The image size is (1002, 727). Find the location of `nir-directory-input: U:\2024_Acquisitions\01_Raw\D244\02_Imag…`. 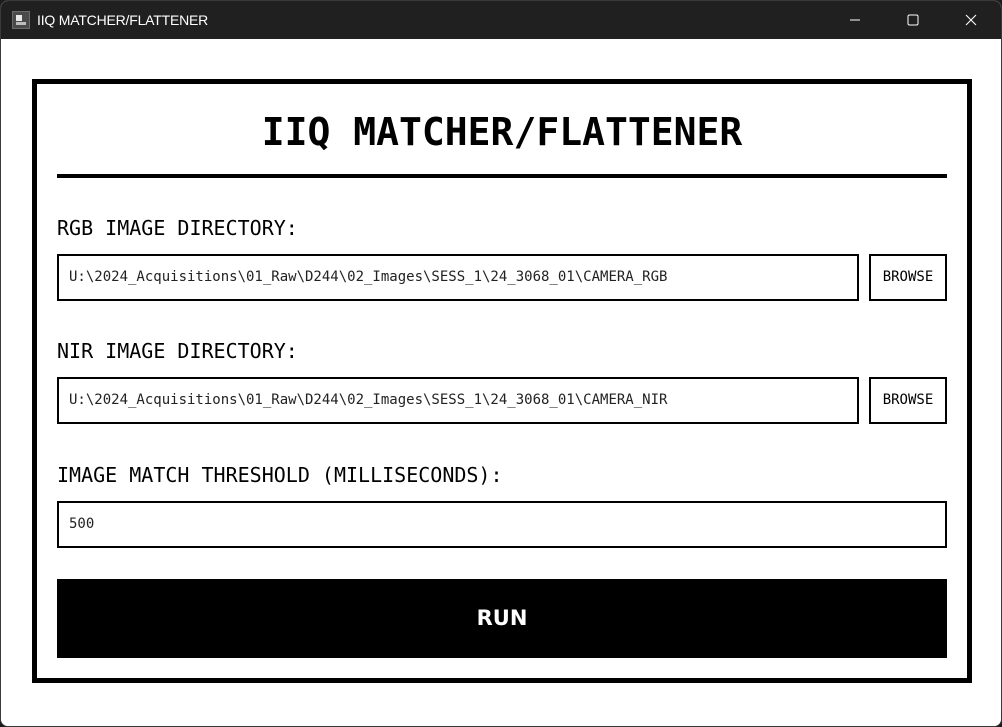

nir-directory-input: U:\2024_Acquisitions\01_Raw\D244\02_Imag… is located at coordinates (458, 400).